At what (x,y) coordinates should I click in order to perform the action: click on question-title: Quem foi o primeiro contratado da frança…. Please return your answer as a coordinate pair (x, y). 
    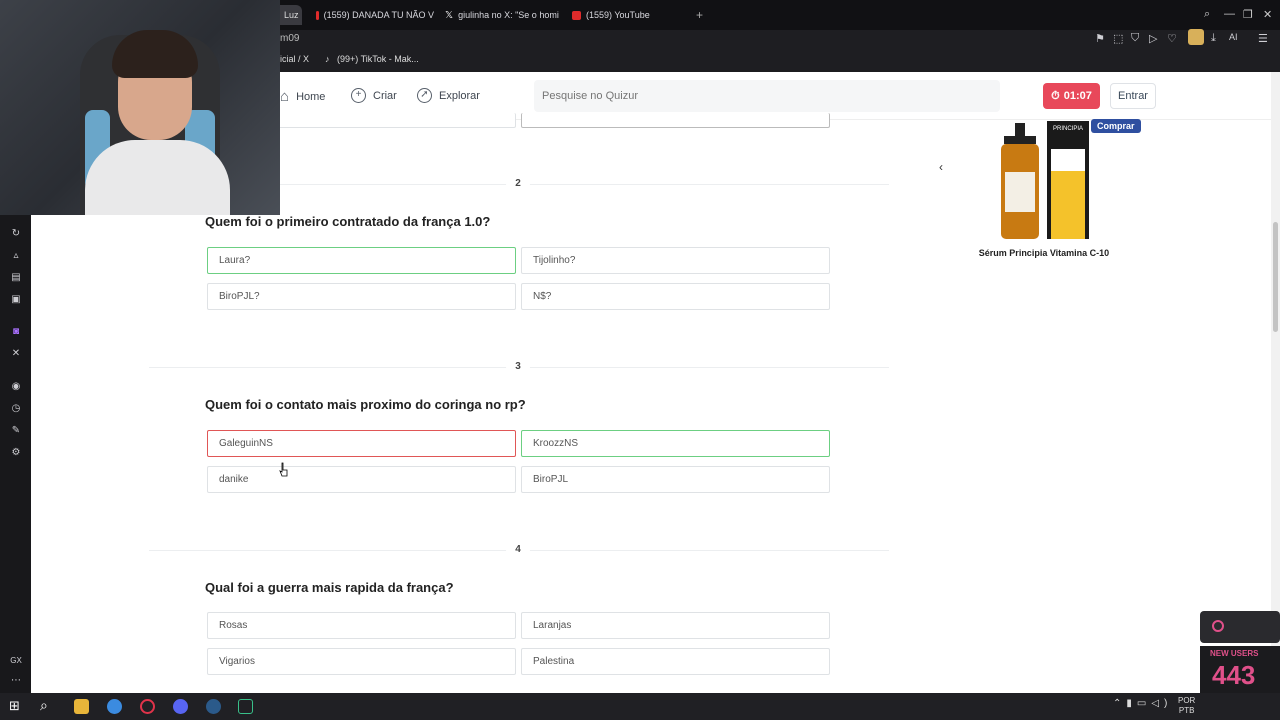
    Looking at the image, I should click on (348, 221).